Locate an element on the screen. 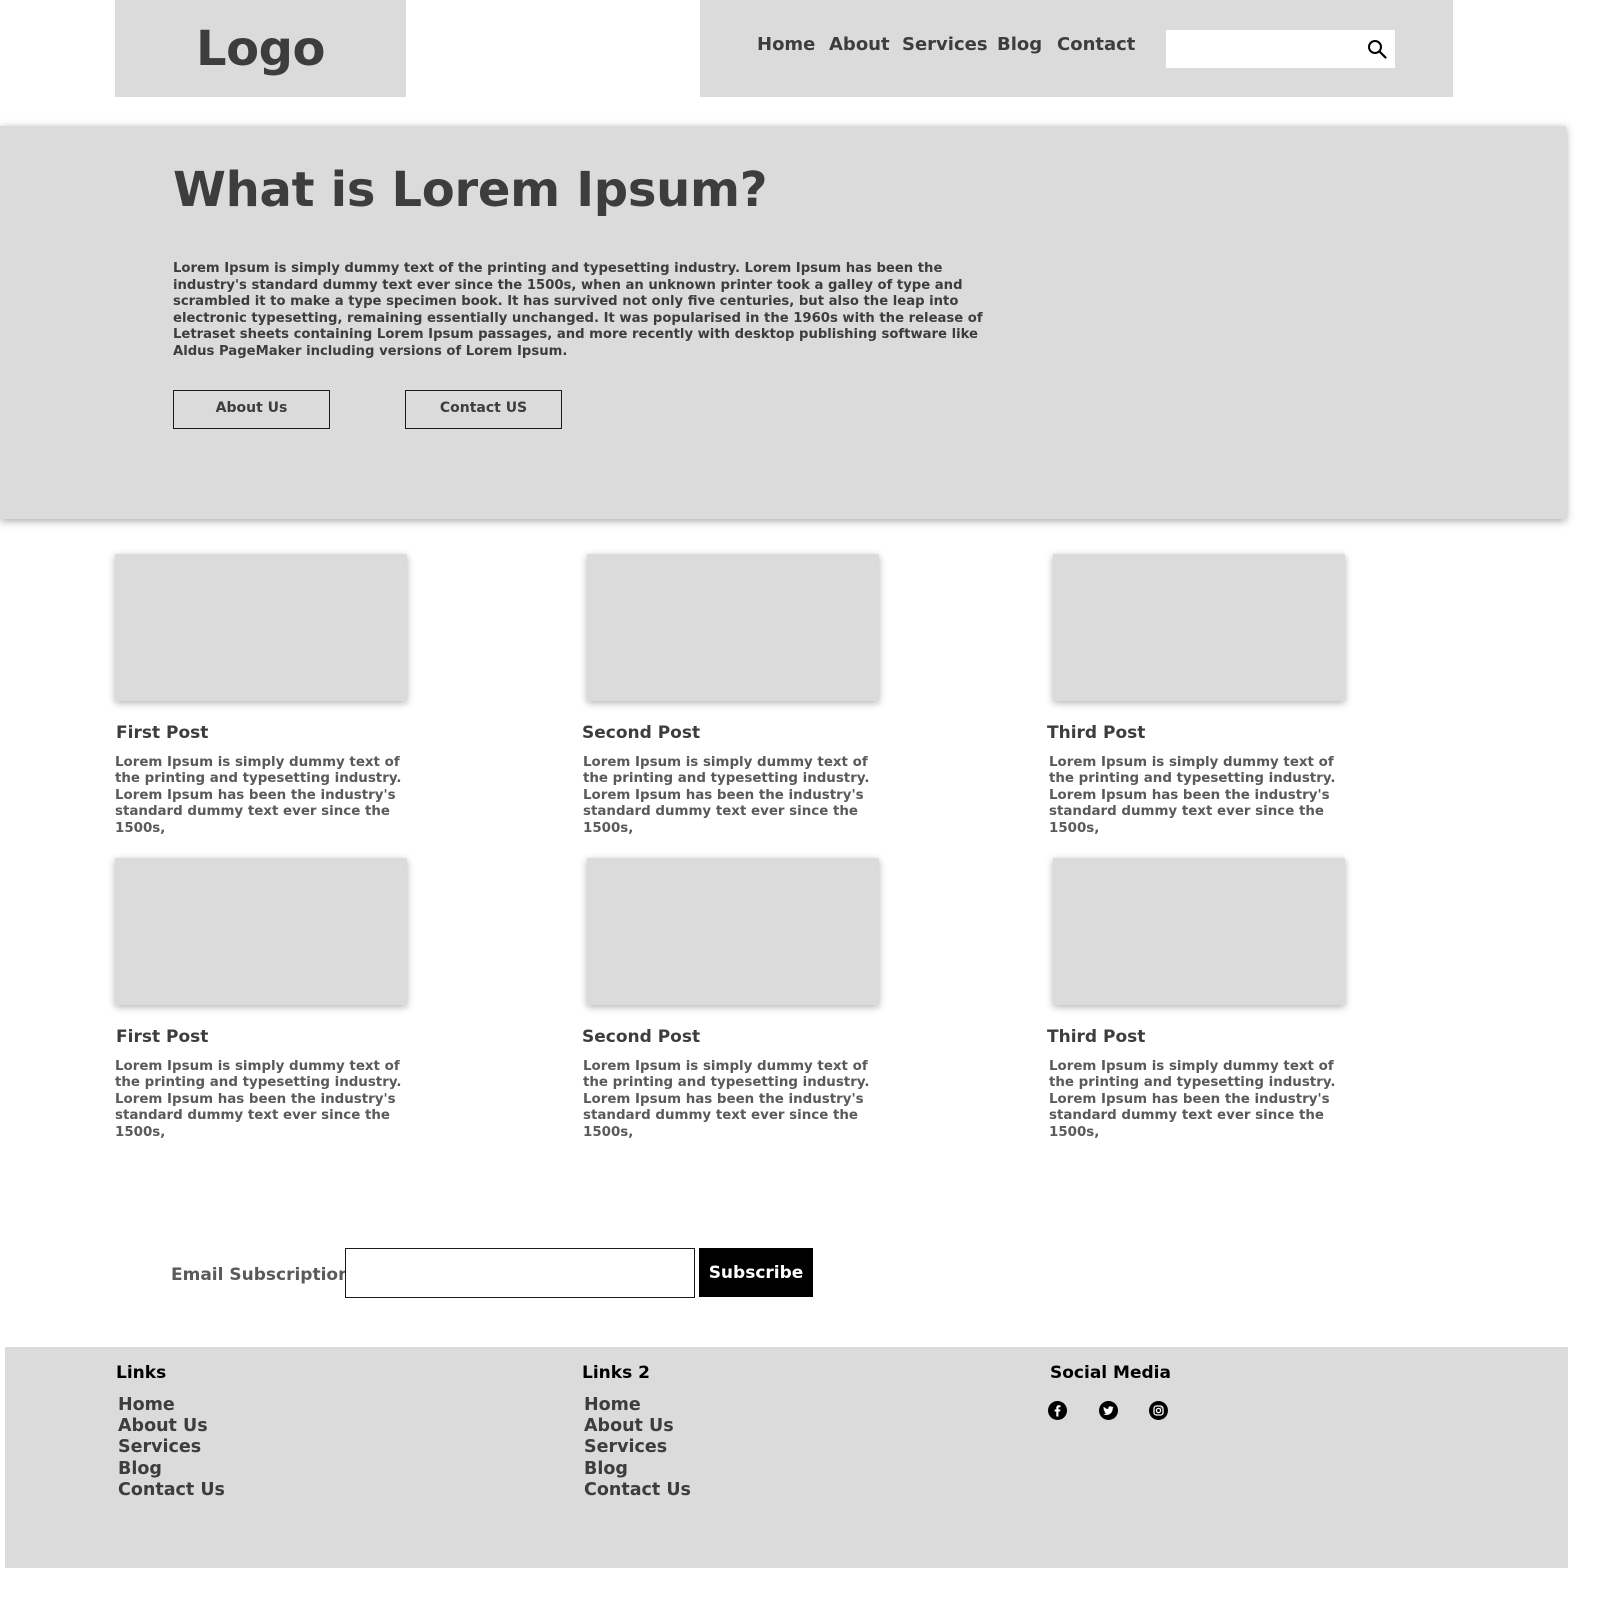 The width and height of the screenshot is (1600, 1600). twitter-icon is located at coordinates (1108, 1410).